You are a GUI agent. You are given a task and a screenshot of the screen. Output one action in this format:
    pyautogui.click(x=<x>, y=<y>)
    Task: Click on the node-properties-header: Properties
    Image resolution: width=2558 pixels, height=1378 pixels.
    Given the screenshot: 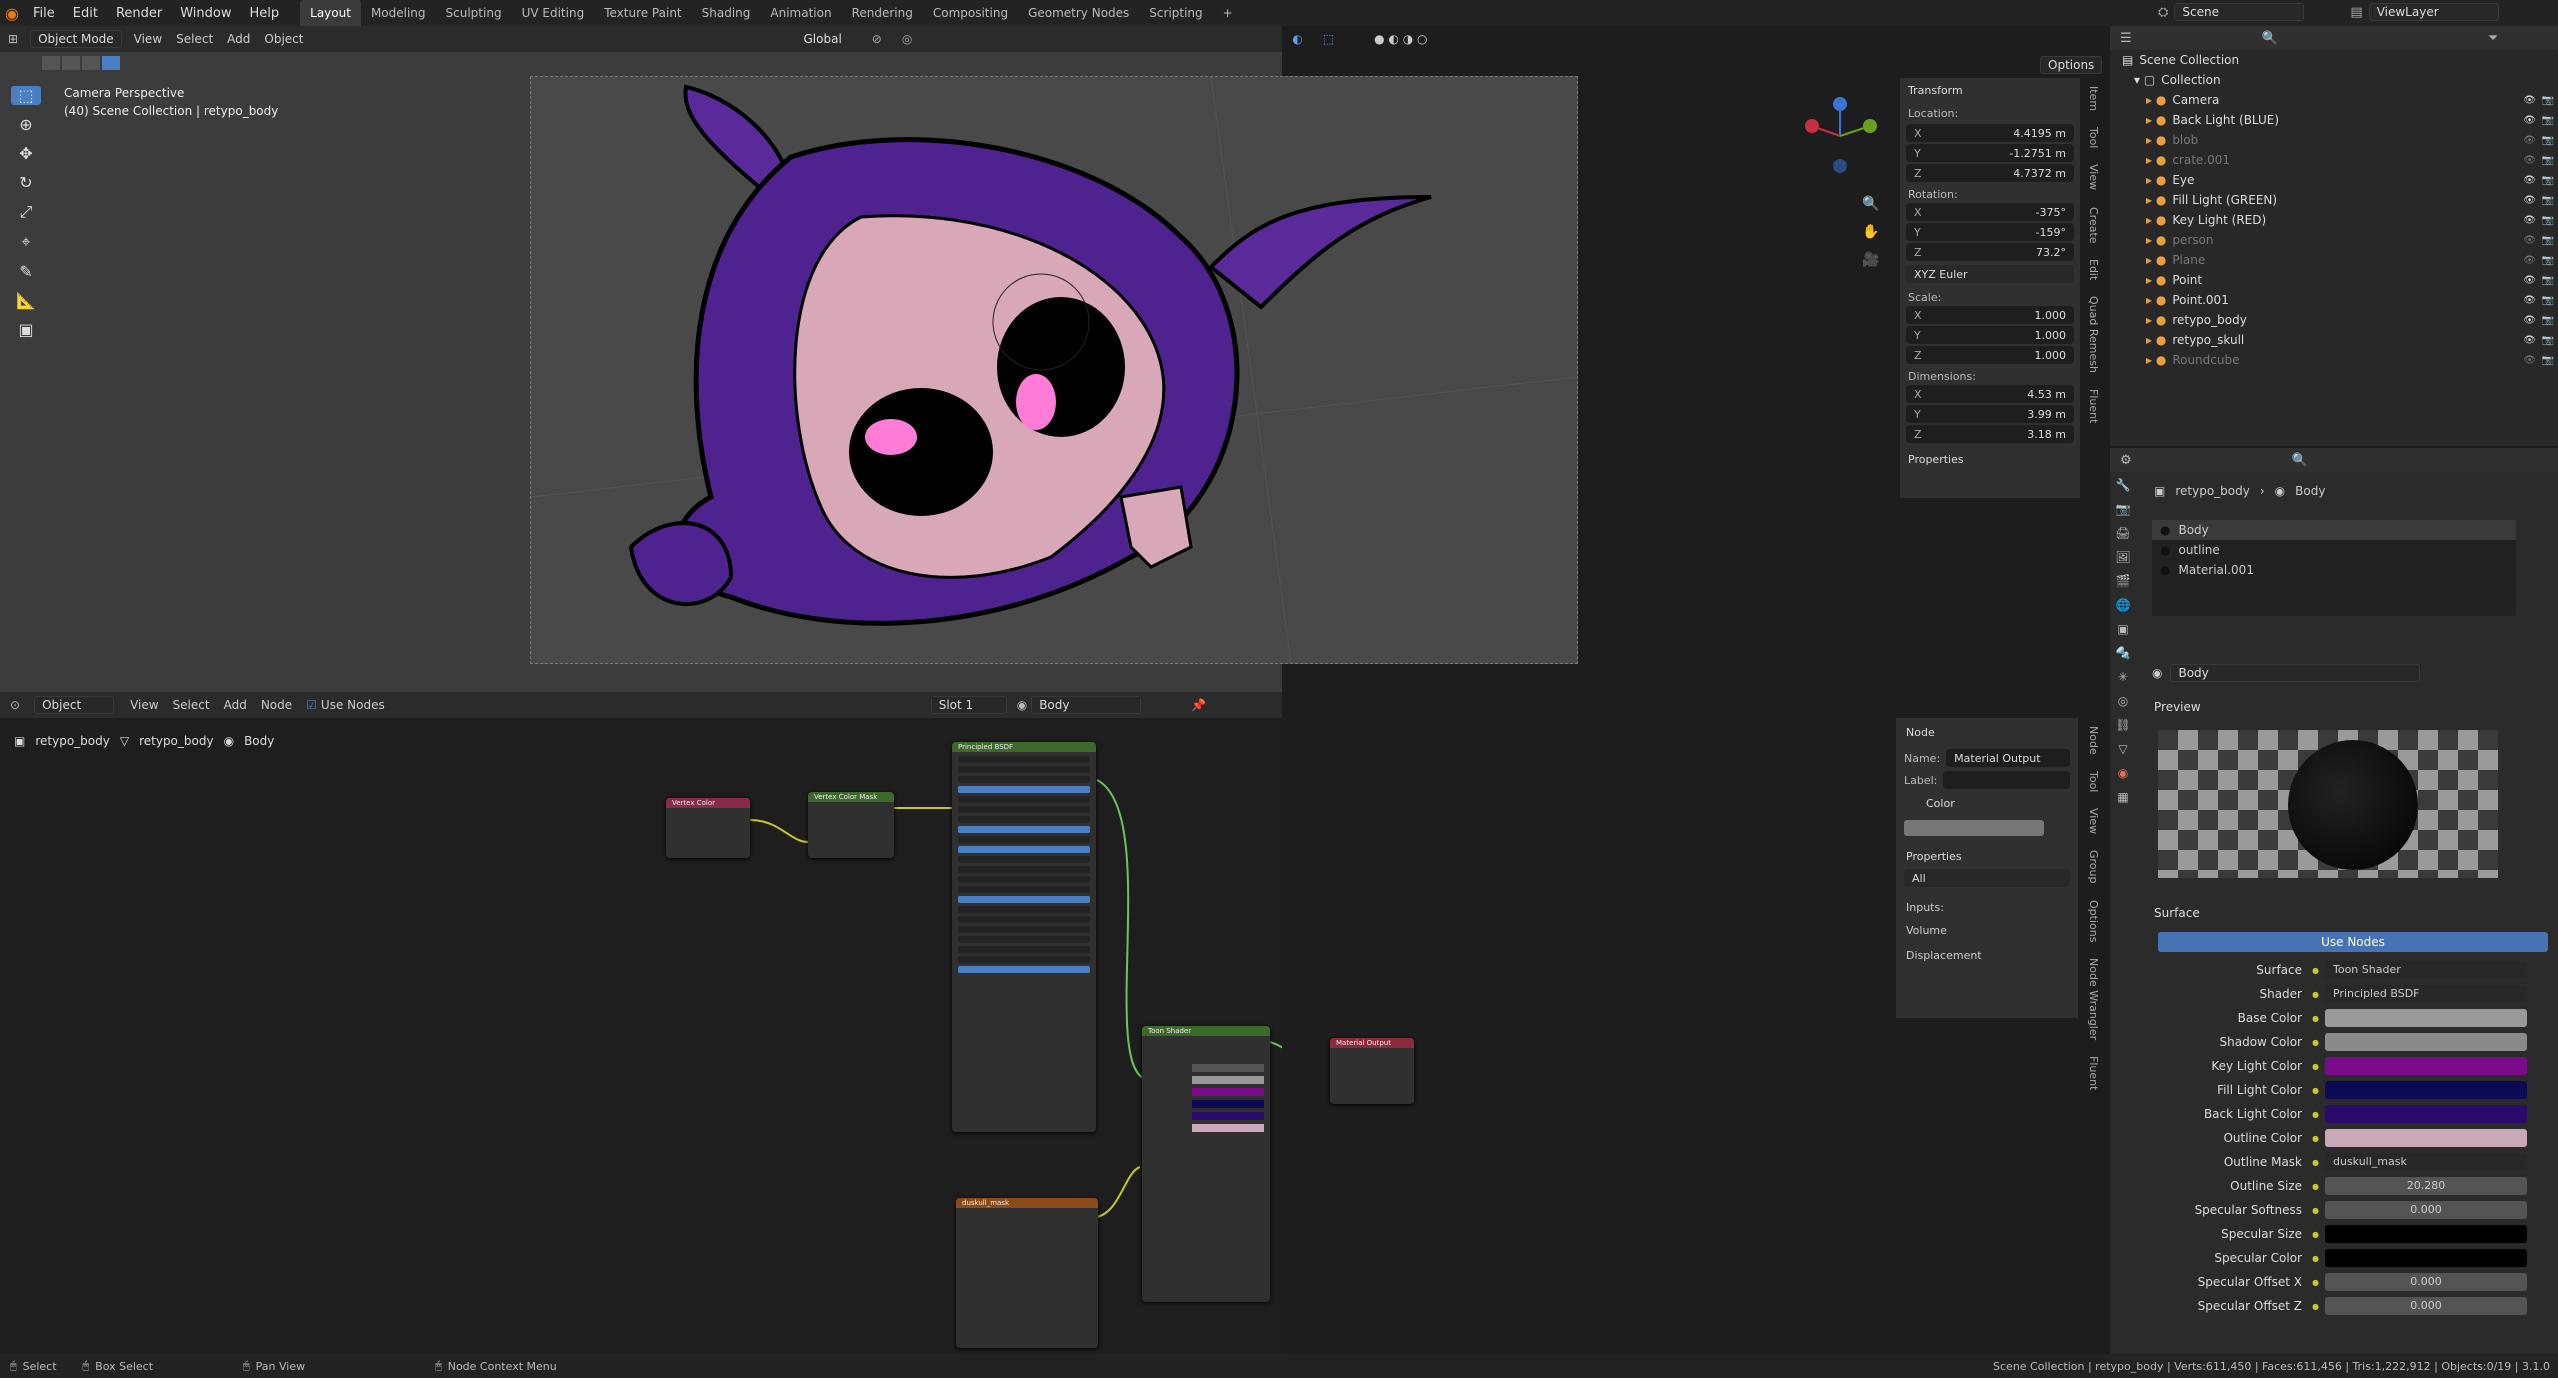 What is the action you would take?
    pyautogui.click(x=1987, y=854)
    